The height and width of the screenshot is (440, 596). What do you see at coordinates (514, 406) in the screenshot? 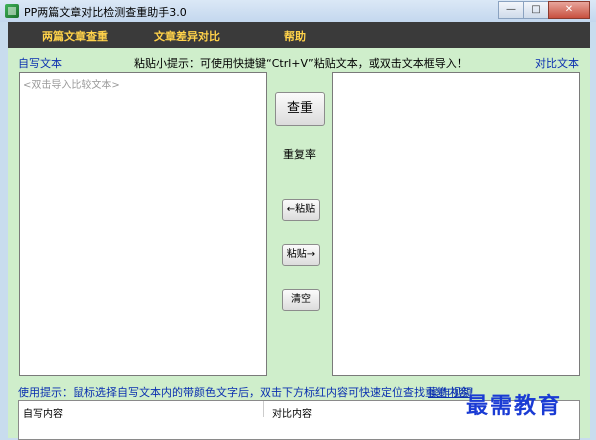
I see `watermark: 最需教育` at bounding box center [514, 406].